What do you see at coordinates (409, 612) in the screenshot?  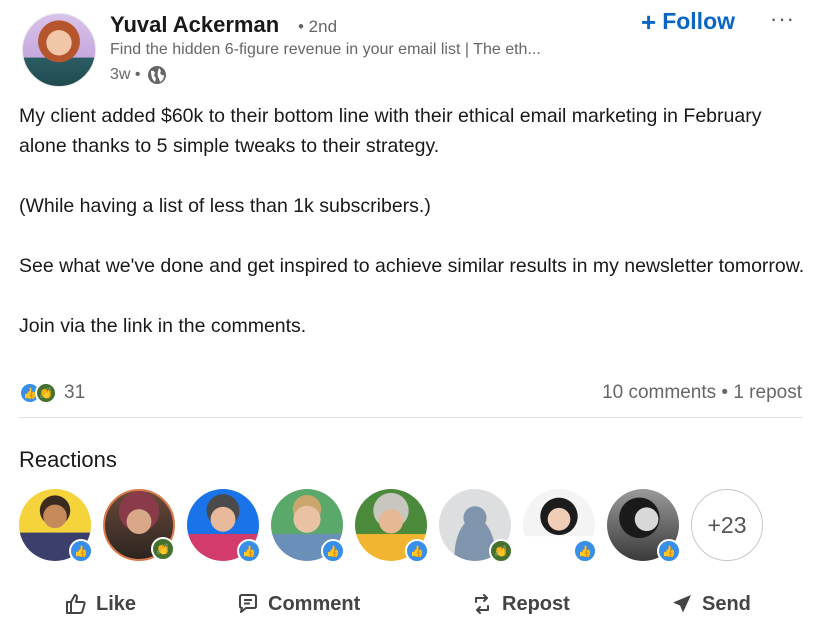 I see `action-bar: Like Comment Repost Send` at bounding box center [409, 612].